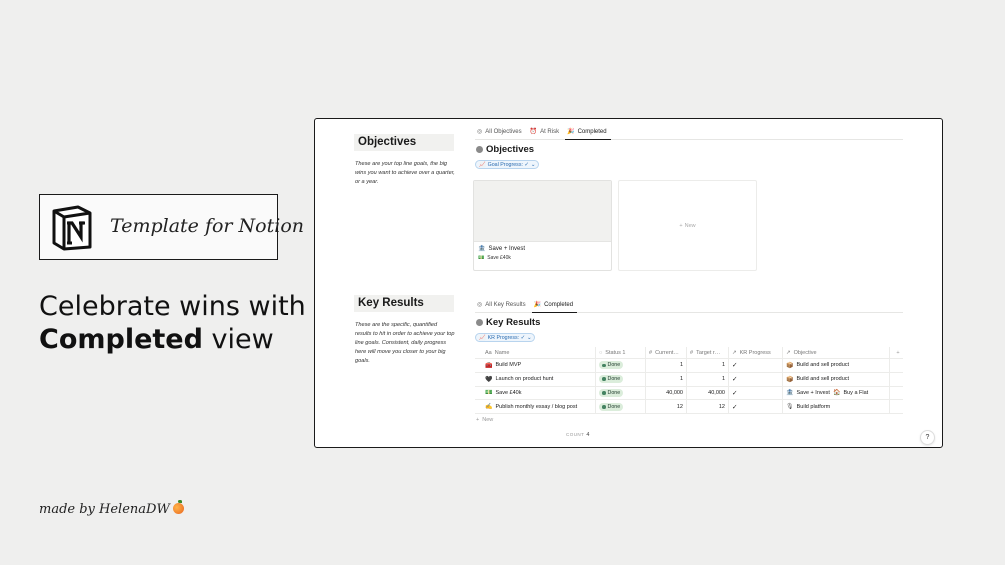  Describe the element at coordinates (707, 407) in the screenshot. I see `target-value: 12` at that location.